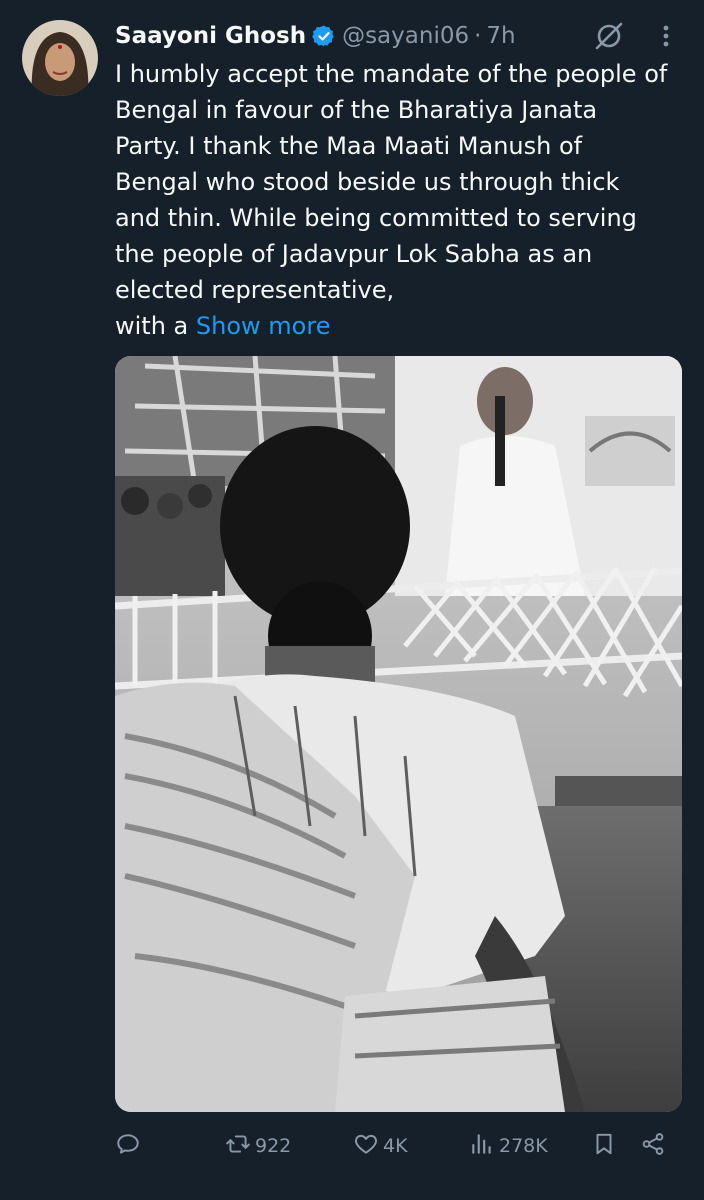  Describe the element at coordinates (273, 1146) in the screenshot. I see `retweet-count: 922` at that location.